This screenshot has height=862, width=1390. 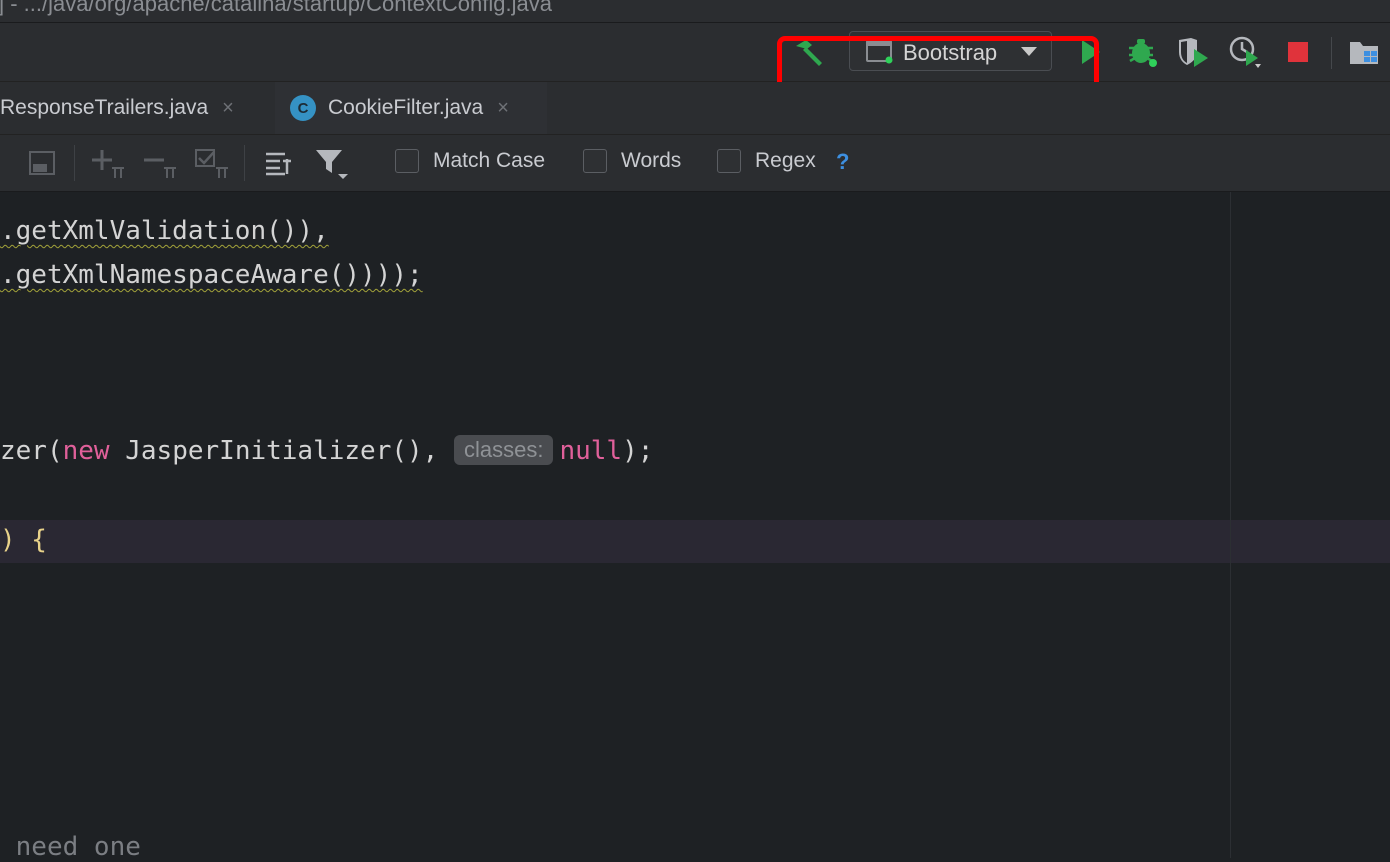 What do you see at coordinates (880, 54) in the screenshot?
I see `application-config-icon` at bounding box center [880, 54].